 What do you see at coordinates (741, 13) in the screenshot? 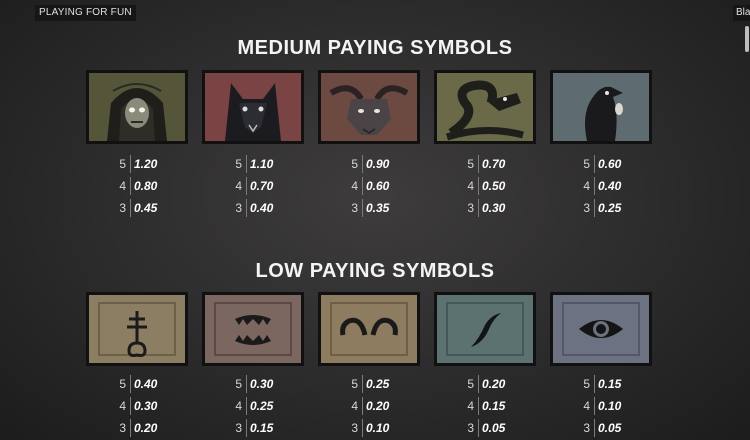
I see `truncated-label: Bla` at bounding box center [741, 13].